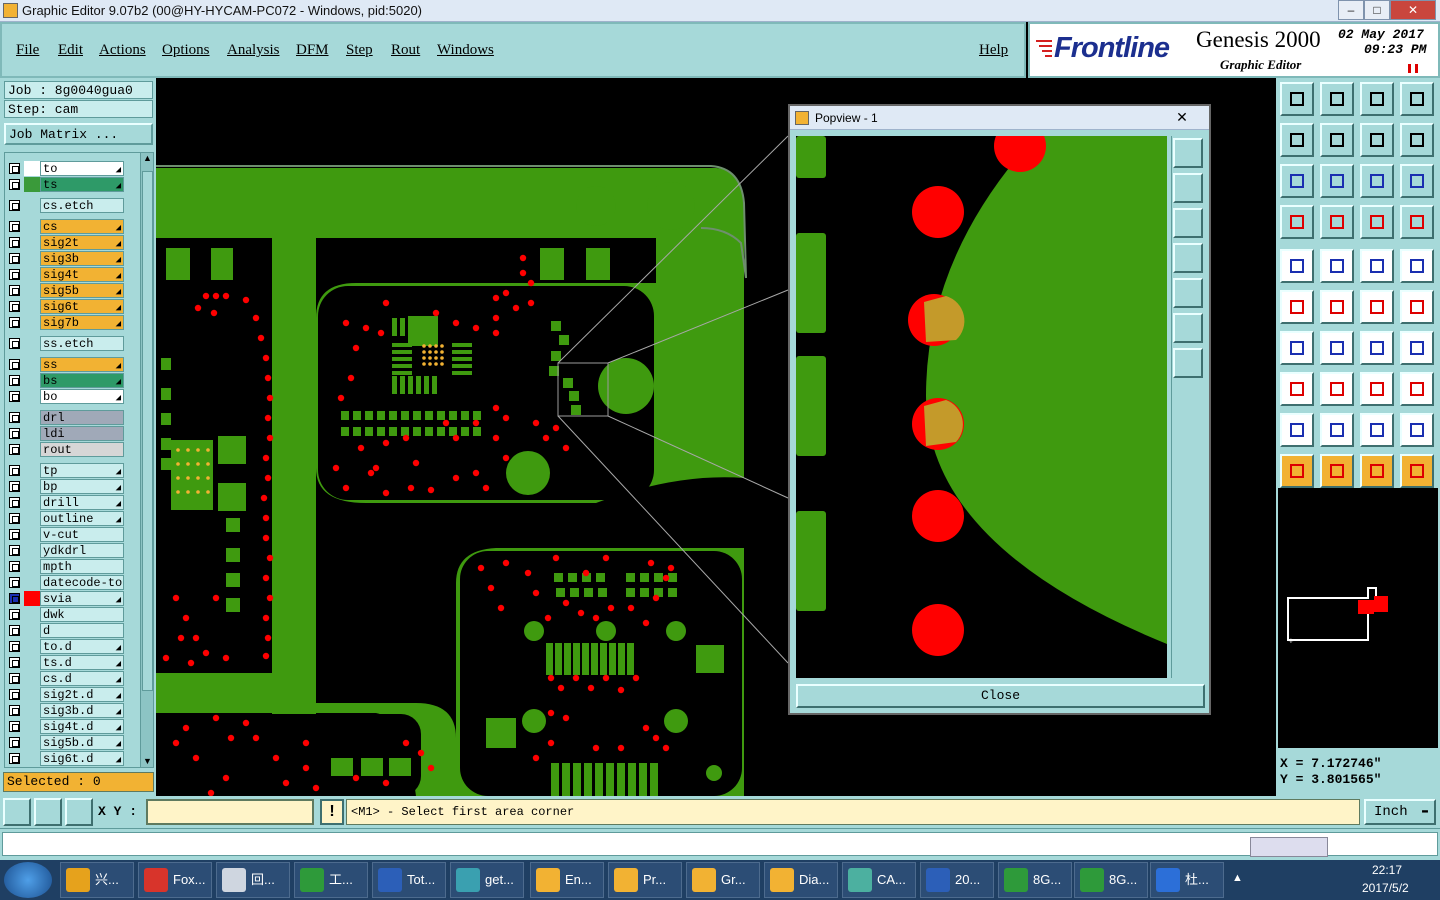  Describe the element at coordinates (82, 502) in the screenshot. I see `layer-name: drill ◢` at that location.